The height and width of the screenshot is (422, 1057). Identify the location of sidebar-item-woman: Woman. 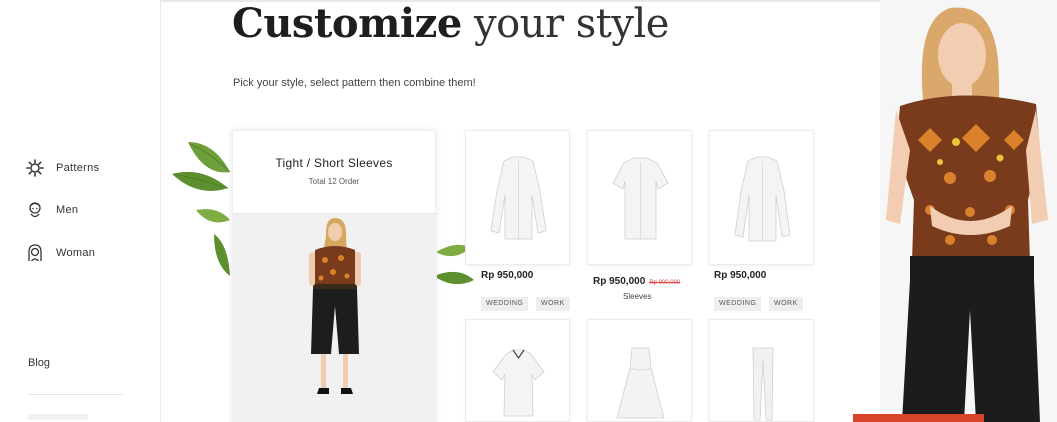
(60, 253).